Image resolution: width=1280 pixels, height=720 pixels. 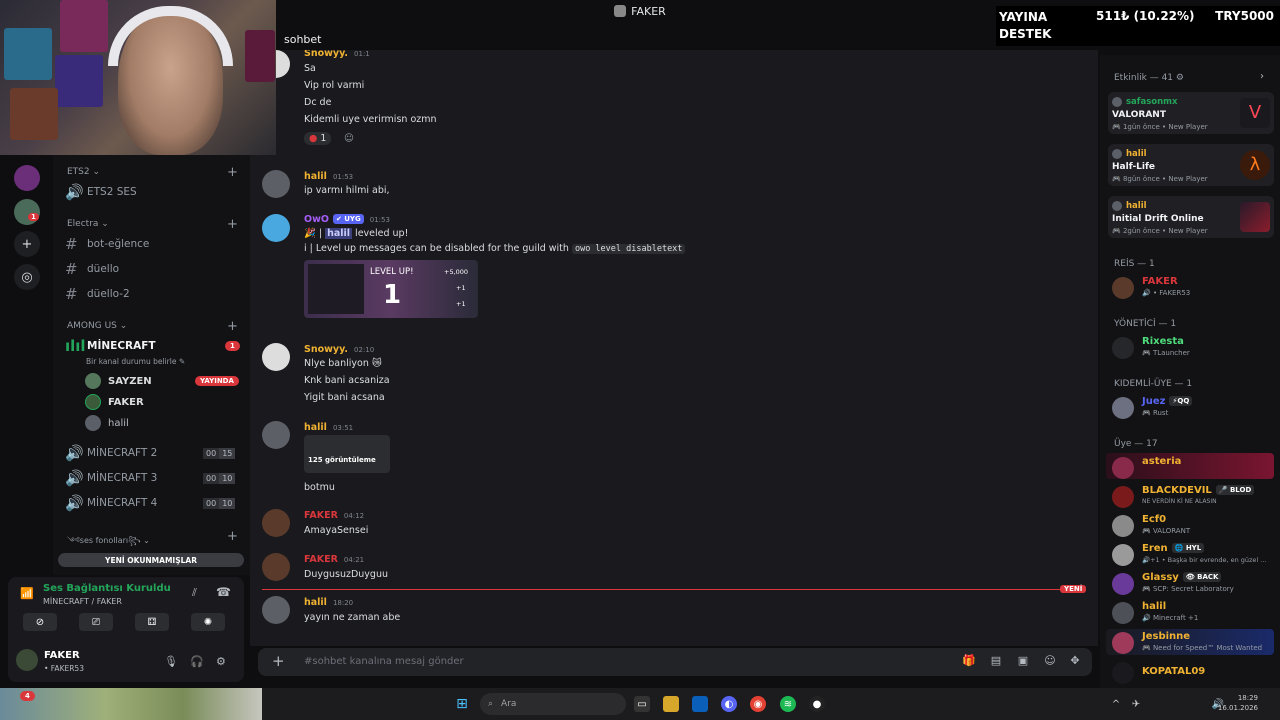 What do you see at coordinates (1194, 612) in the screenshot?
I see `member-item: halil 🔊 Minecraft +1` at bounding box center [1194, 612].